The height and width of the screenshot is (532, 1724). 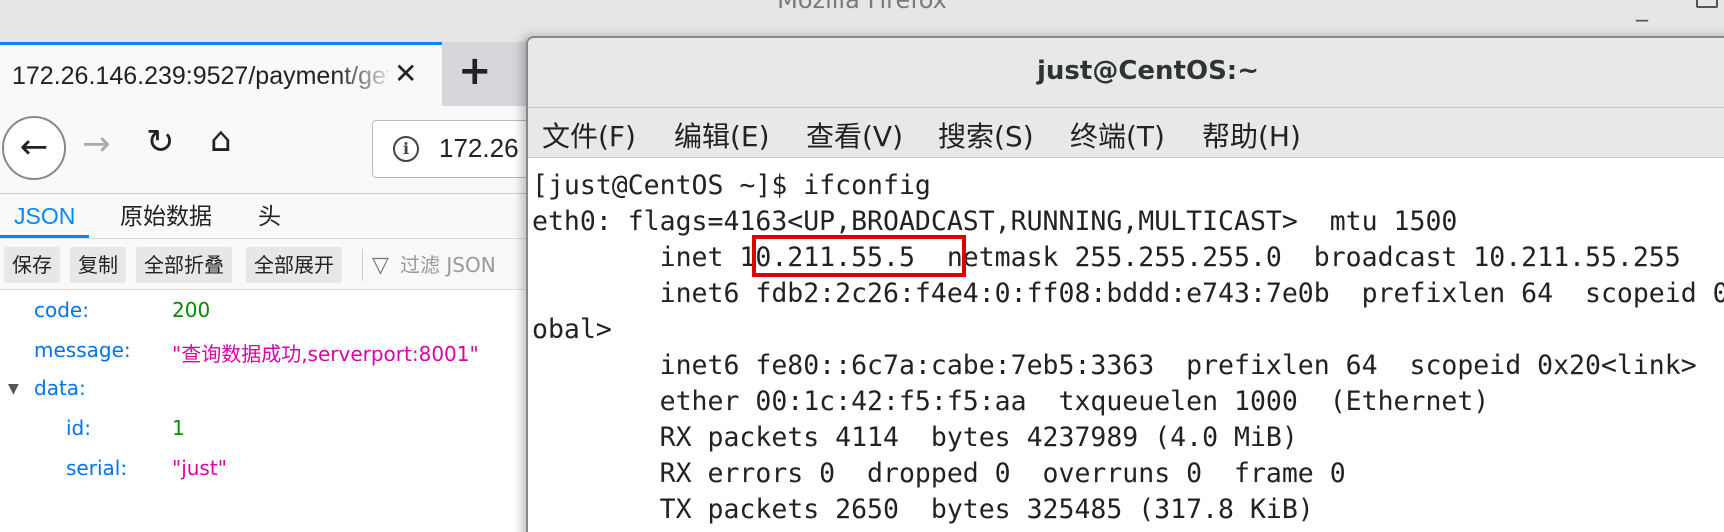 I want to click on json-value: "查询数据成功,serverport:8001", so click(x=325, y=354).